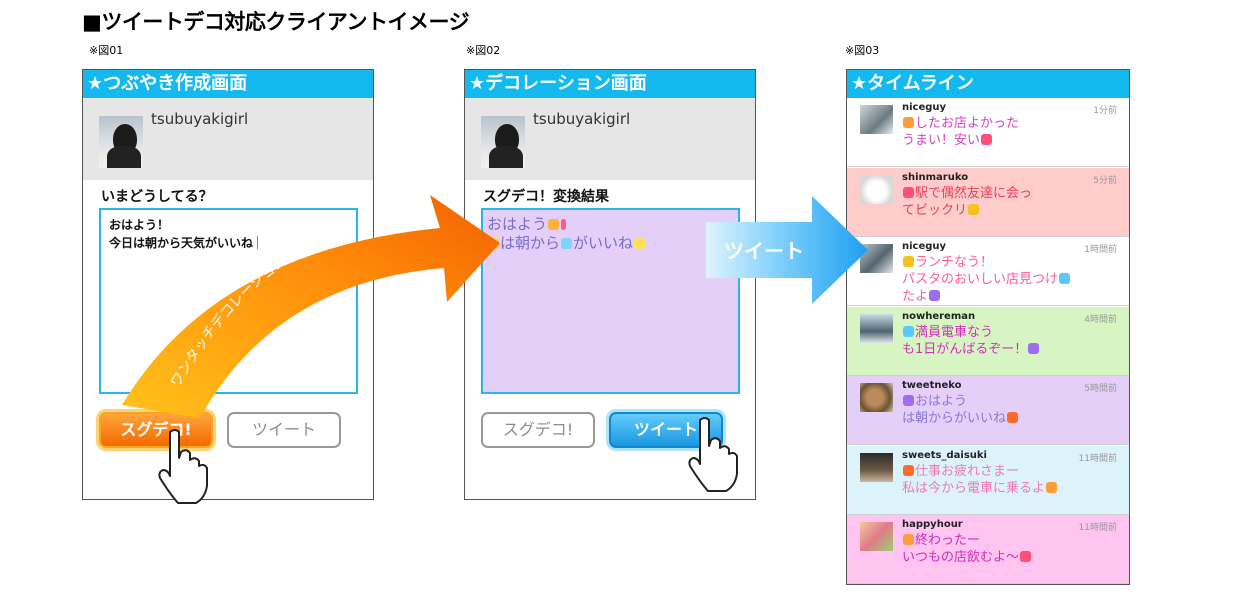  I want to click on weather-emoji-icon, so click(567, 243).